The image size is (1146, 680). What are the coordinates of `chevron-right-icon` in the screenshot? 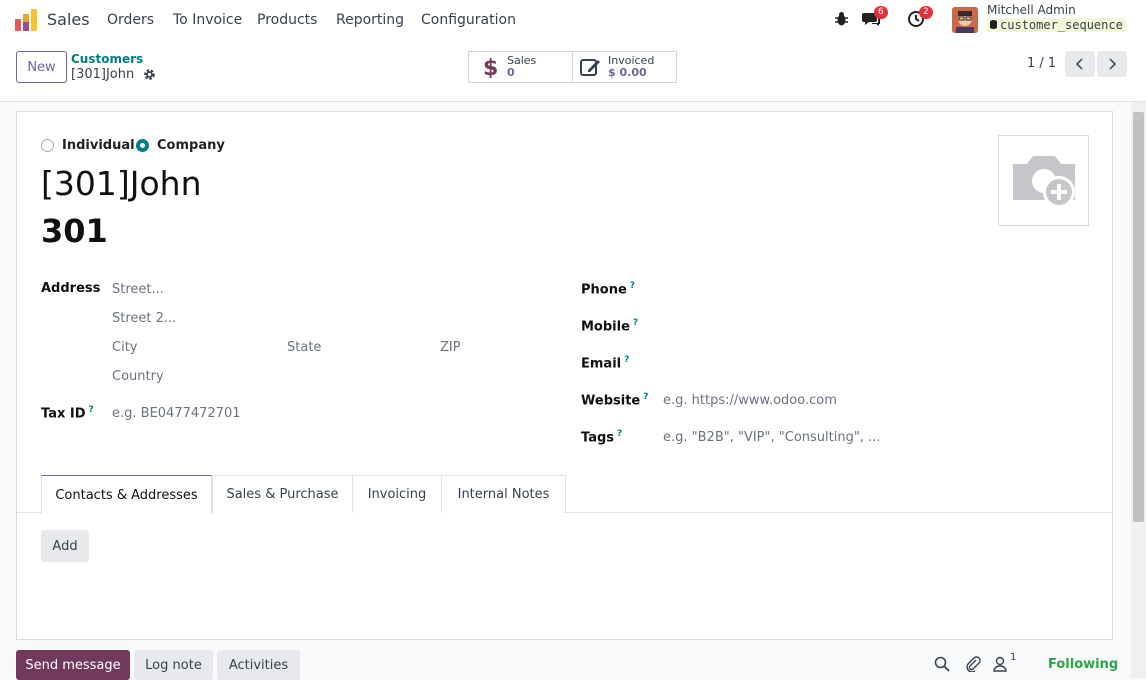 It's located at (1113, 64).